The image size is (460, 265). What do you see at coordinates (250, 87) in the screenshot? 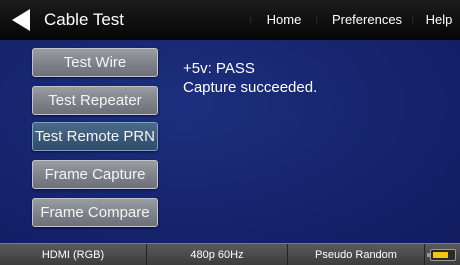
I see `capture-status-text: Capture succeeded.` at bounding box center [250, 87].